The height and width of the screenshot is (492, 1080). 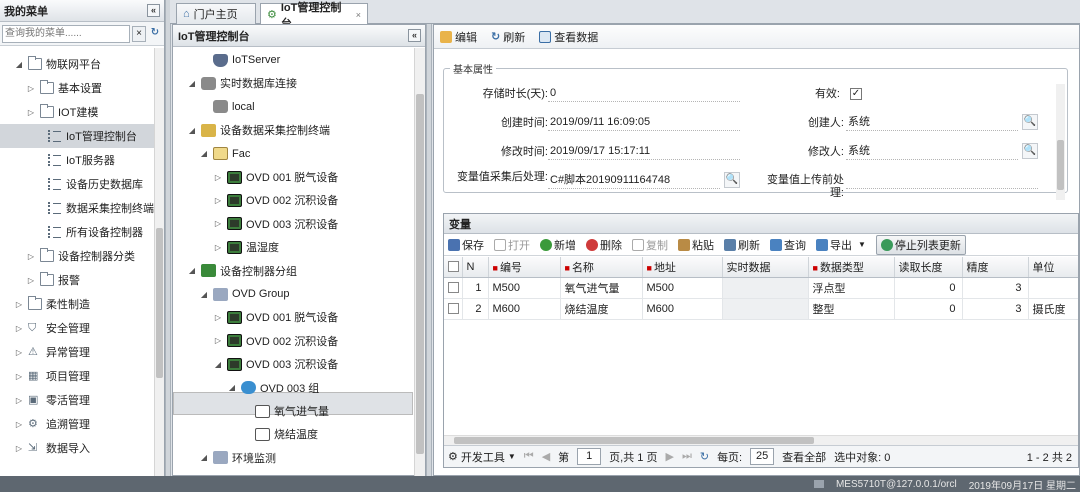 I want to click on menu-item: 设备历史数据库, so click(x=82, y=184).